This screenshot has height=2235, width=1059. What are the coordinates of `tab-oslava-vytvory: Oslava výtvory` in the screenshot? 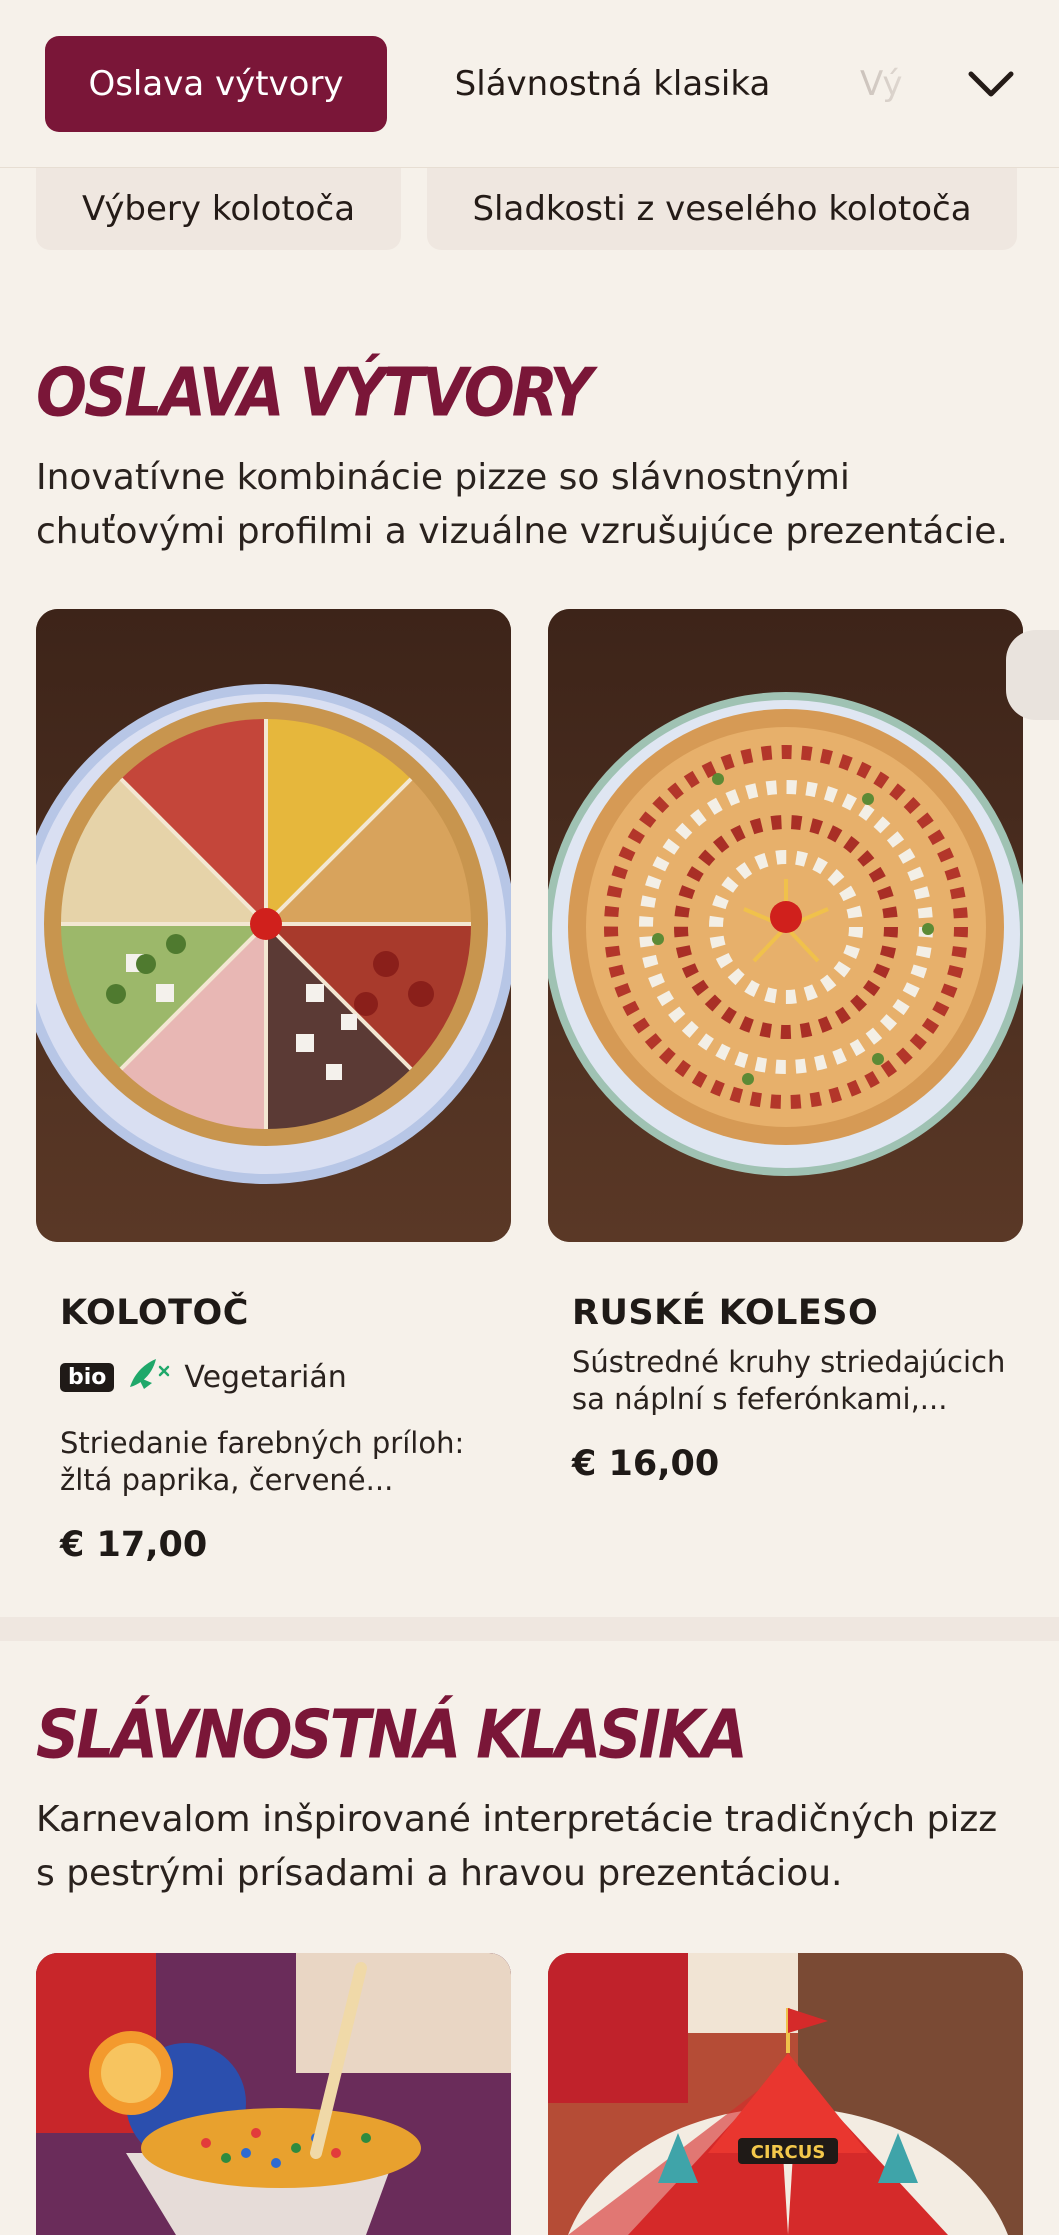 It's located at (216, 84).